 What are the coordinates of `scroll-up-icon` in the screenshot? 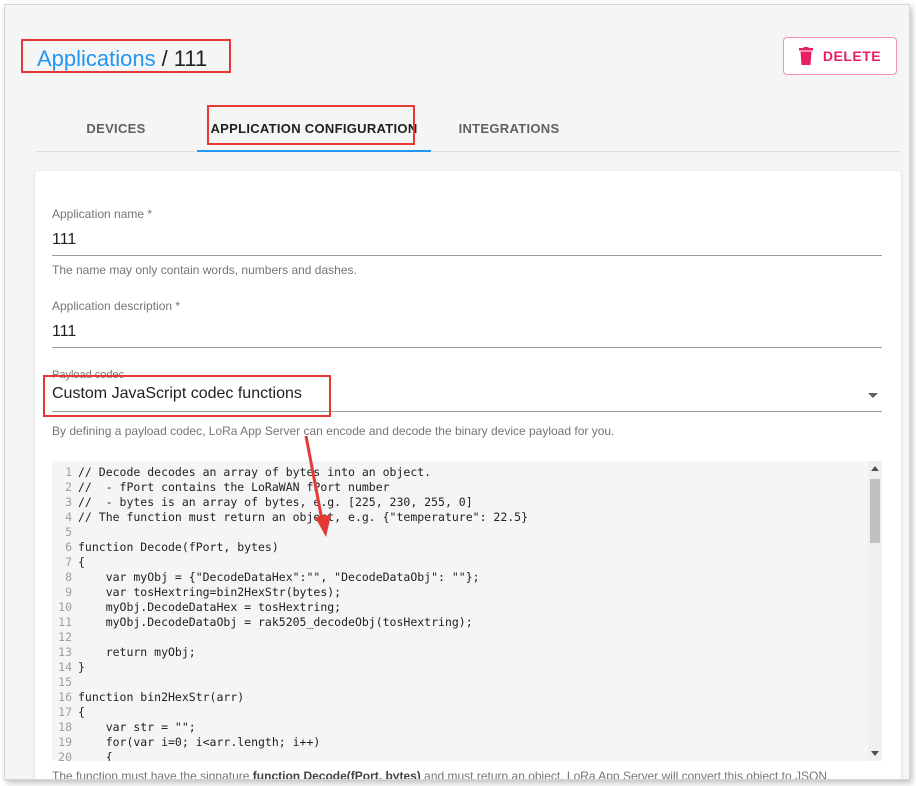 It's located at (875, 468).